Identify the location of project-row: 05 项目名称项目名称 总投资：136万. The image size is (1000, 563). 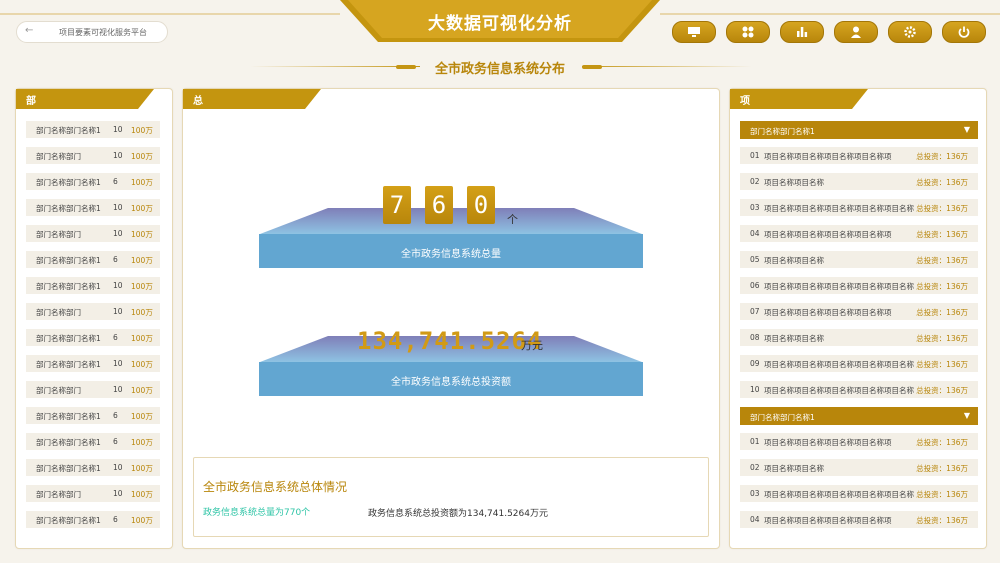
(859, 259).